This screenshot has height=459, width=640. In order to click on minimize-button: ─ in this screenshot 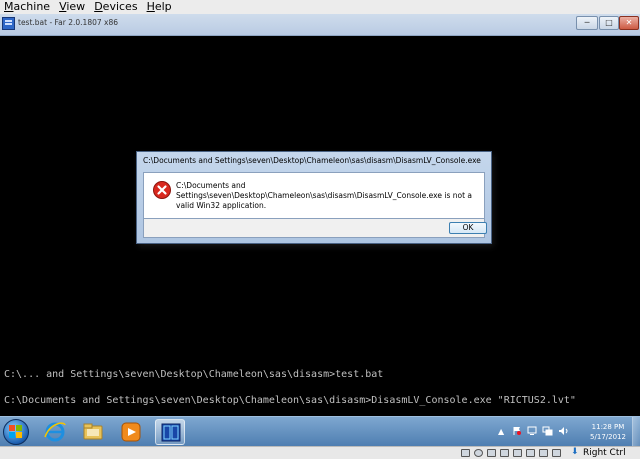, I will do `click(587, 23)`.